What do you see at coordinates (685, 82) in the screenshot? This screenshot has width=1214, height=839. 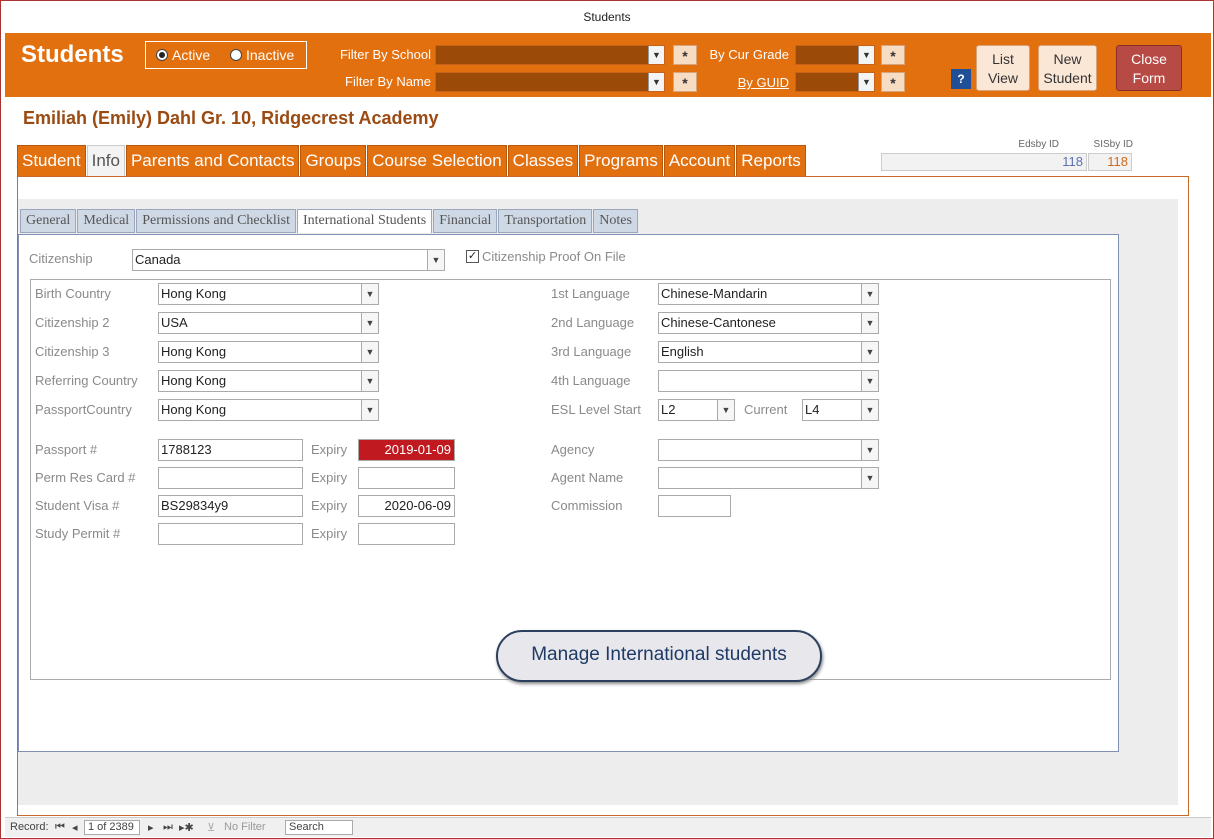 I see `clear-name-filter-button: *` at bounding box center [685, 82].